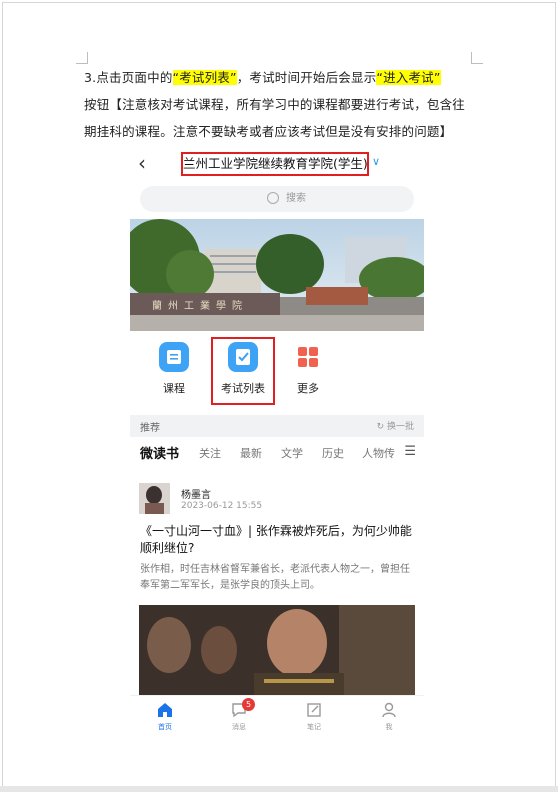 This screenshot has height=792, width=558. What do you see at coordinates (174, 357) in the screenshot?
I see `course-icon` at bounding box center [174, 357].